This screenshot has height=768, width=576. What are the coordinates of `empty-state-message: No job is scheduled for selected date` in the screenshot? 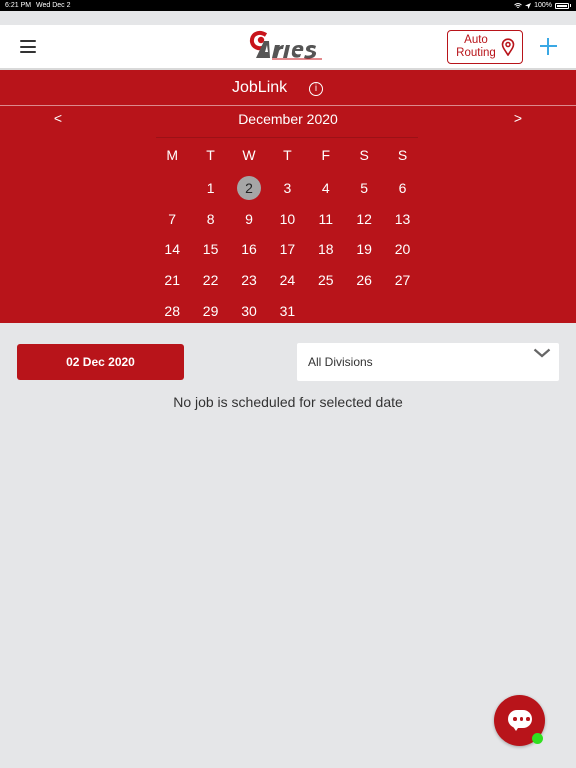 It's located at (288, 402).